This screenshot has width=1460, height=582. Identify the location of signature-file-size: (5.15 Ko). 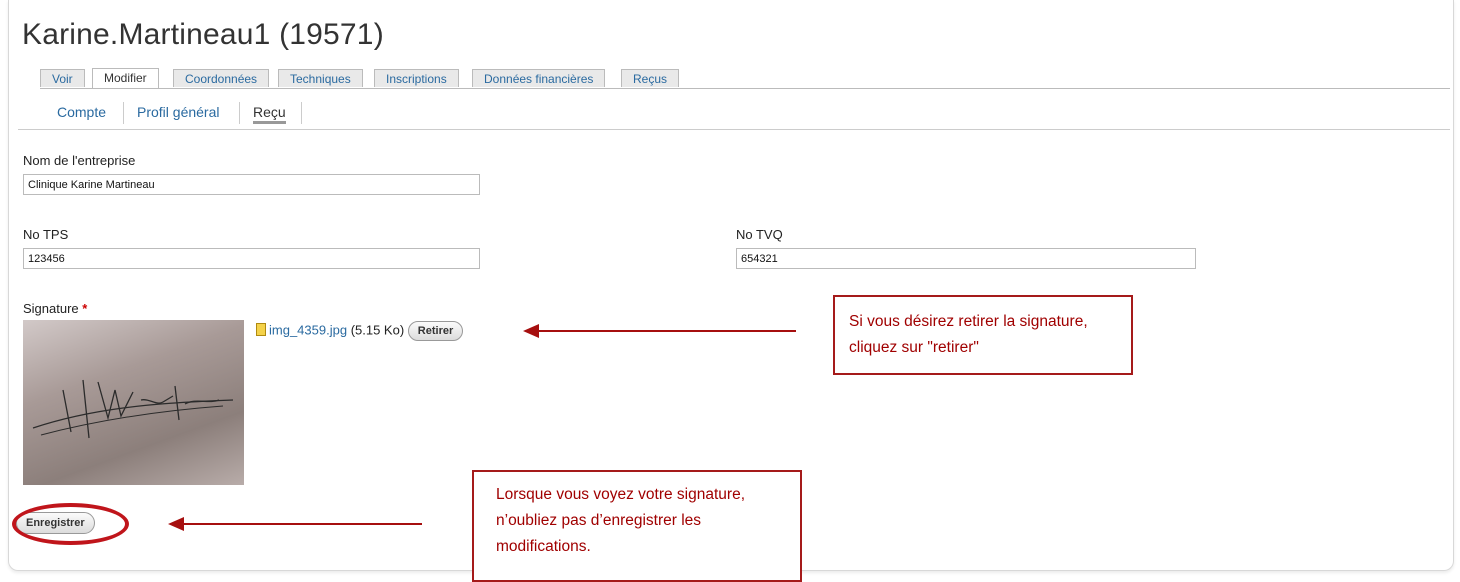
(377, 330).